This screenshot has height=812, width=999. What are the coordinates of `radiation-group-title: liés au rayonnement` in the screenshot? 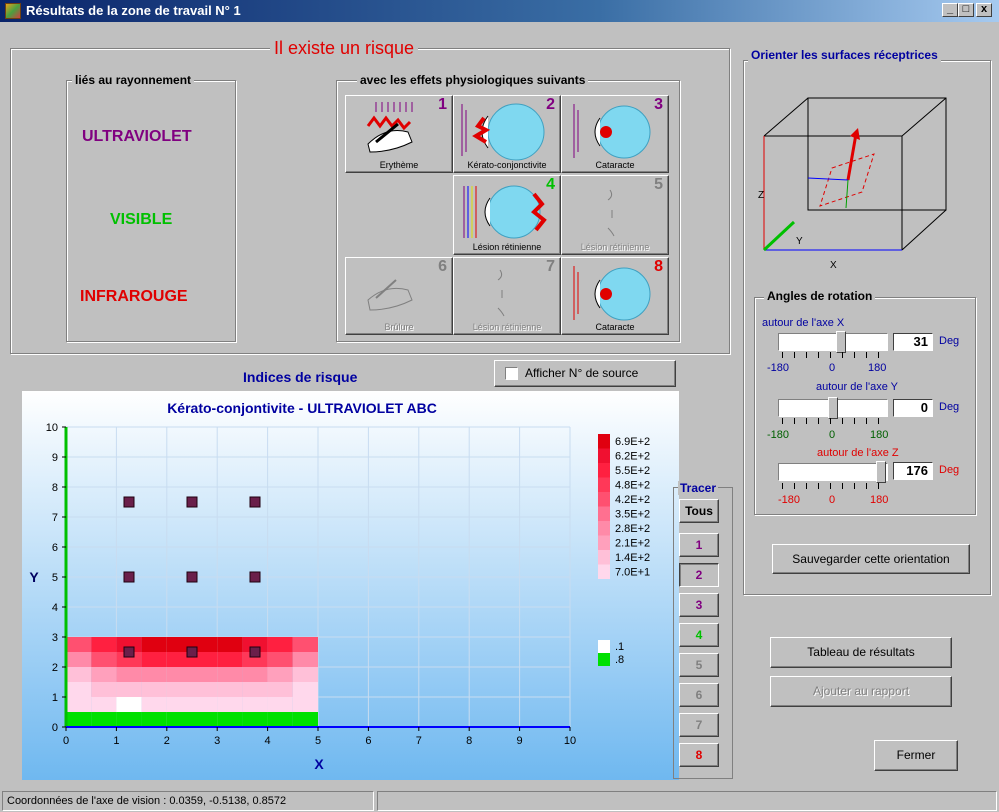 It's located at (133, 80).